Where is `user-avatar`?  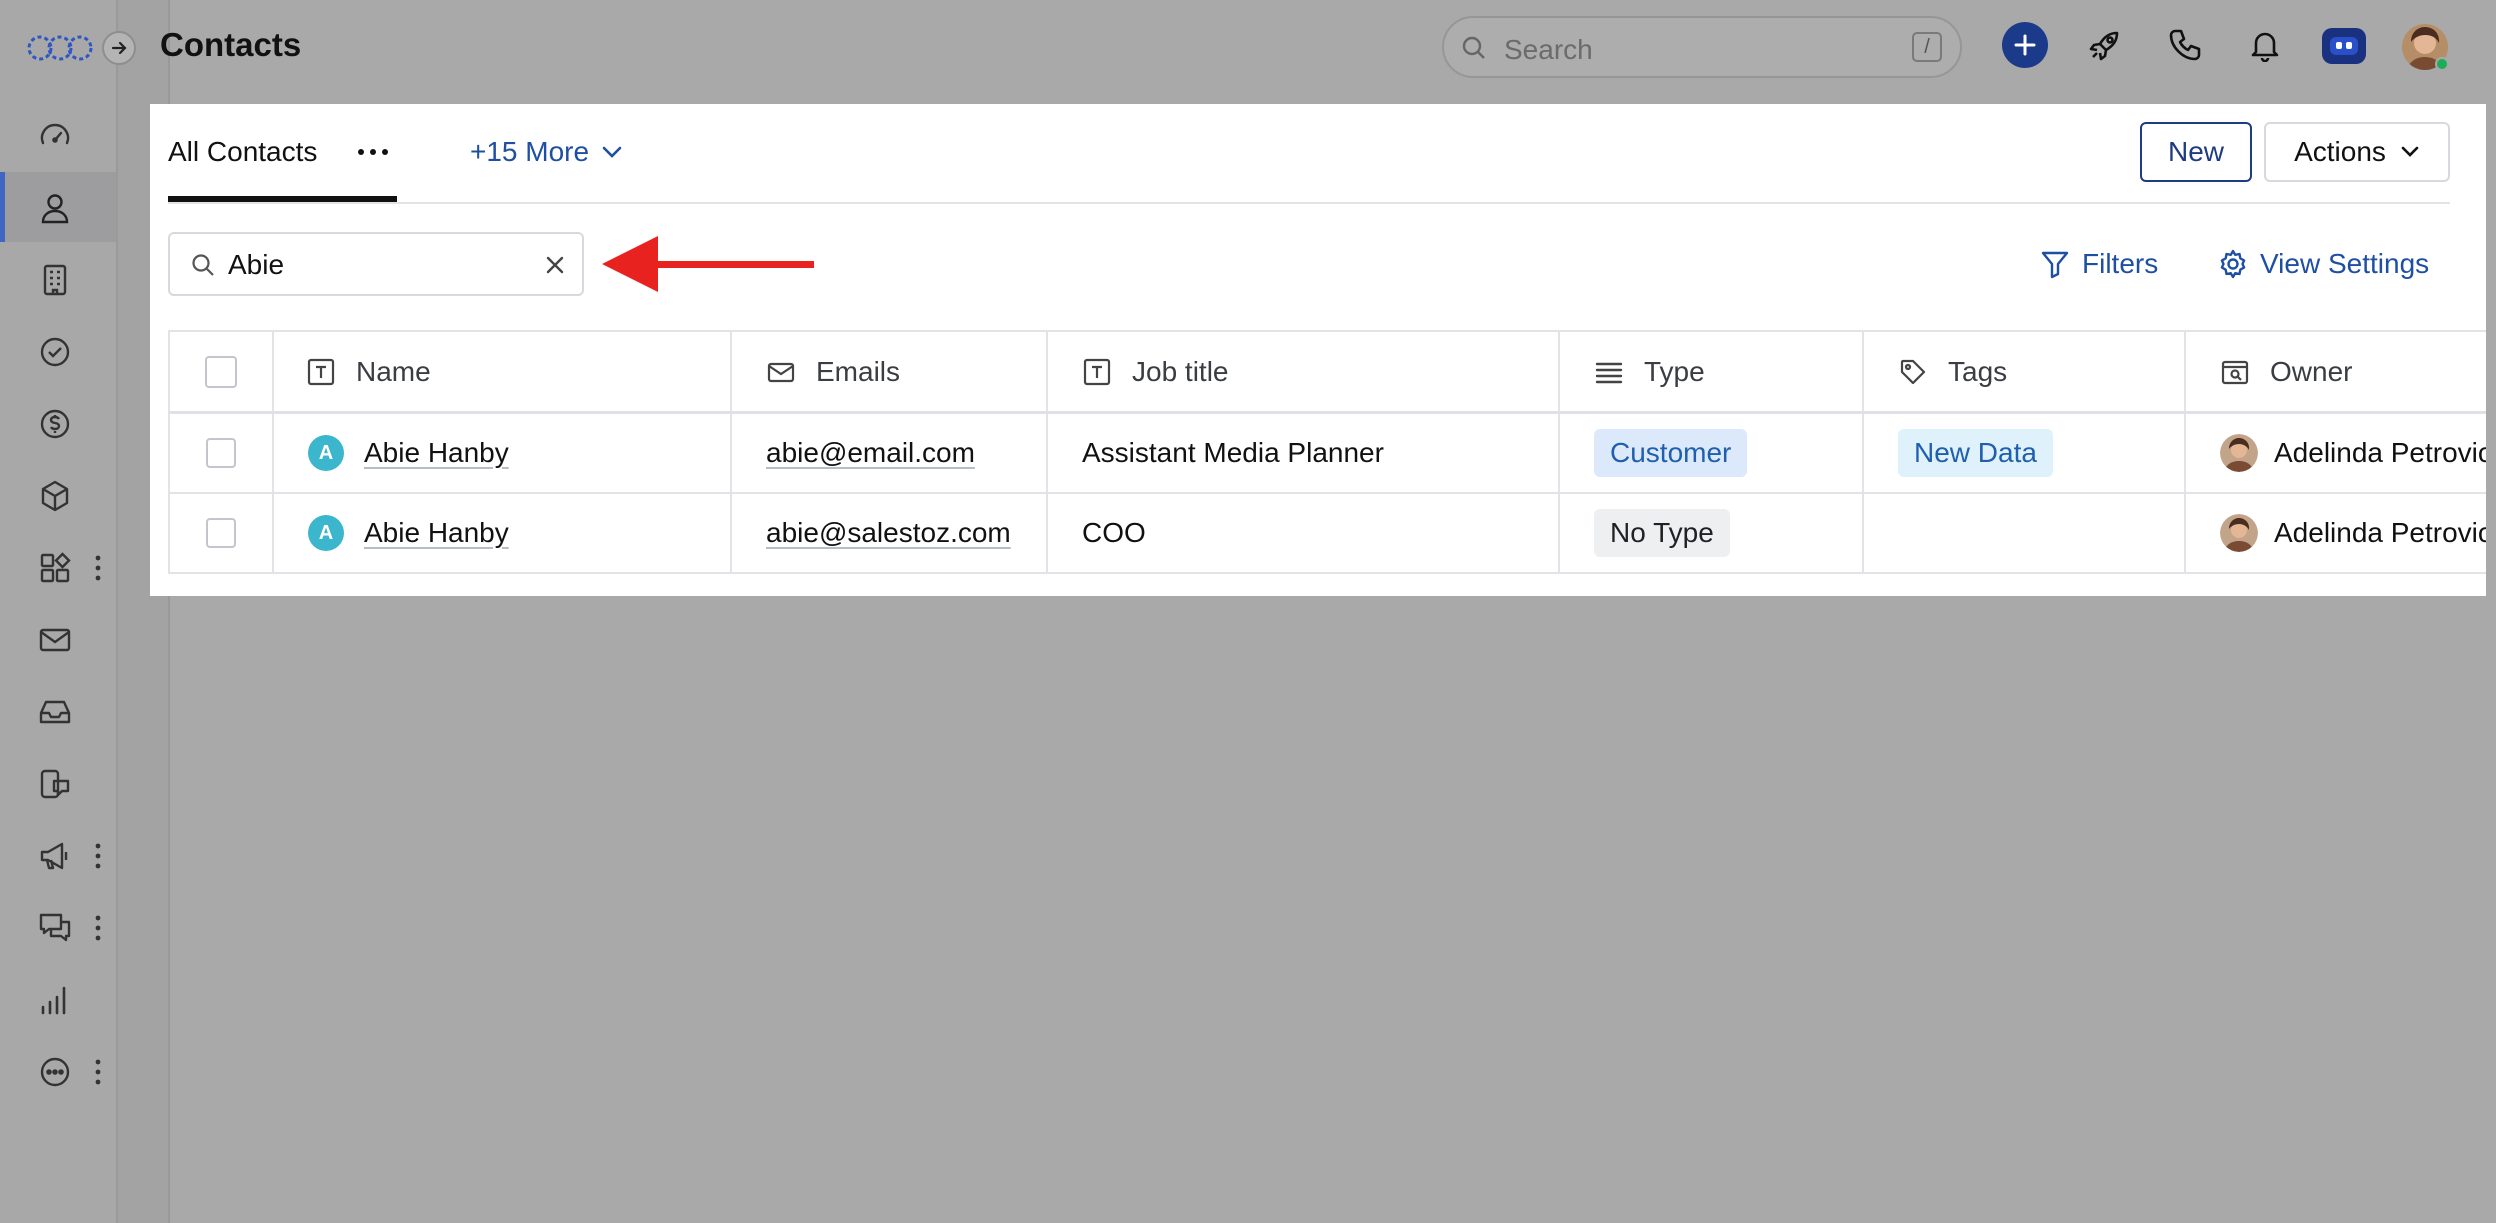 user-avatar is located at coordinates (2425, 47).